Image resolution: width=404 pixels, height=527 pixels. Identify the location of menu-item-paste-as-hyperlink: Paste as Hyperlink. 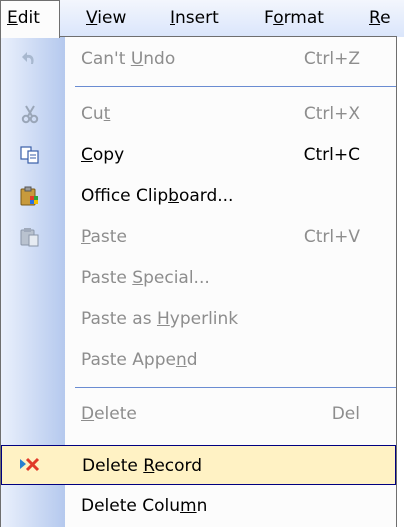
(198, 319).